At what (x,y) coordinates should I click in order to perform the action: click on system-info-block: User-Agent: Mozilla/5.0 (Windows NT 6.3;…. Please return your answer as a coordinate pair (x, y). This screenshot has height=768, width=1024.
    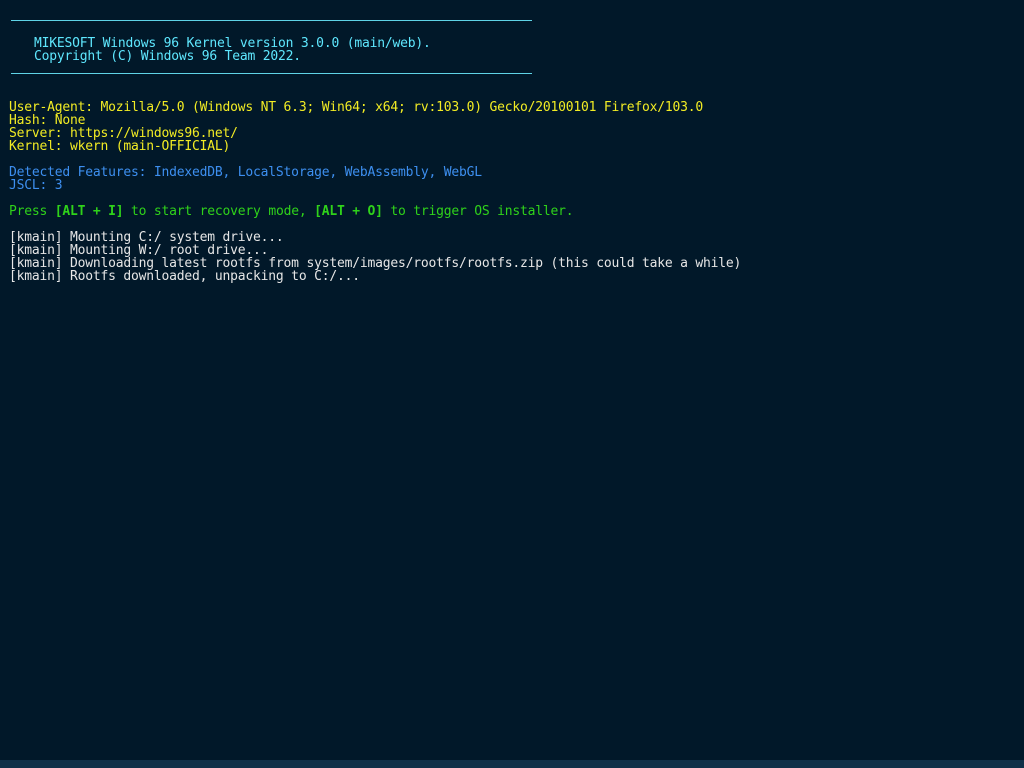
    Looking at the image, I should click on (356, 127).